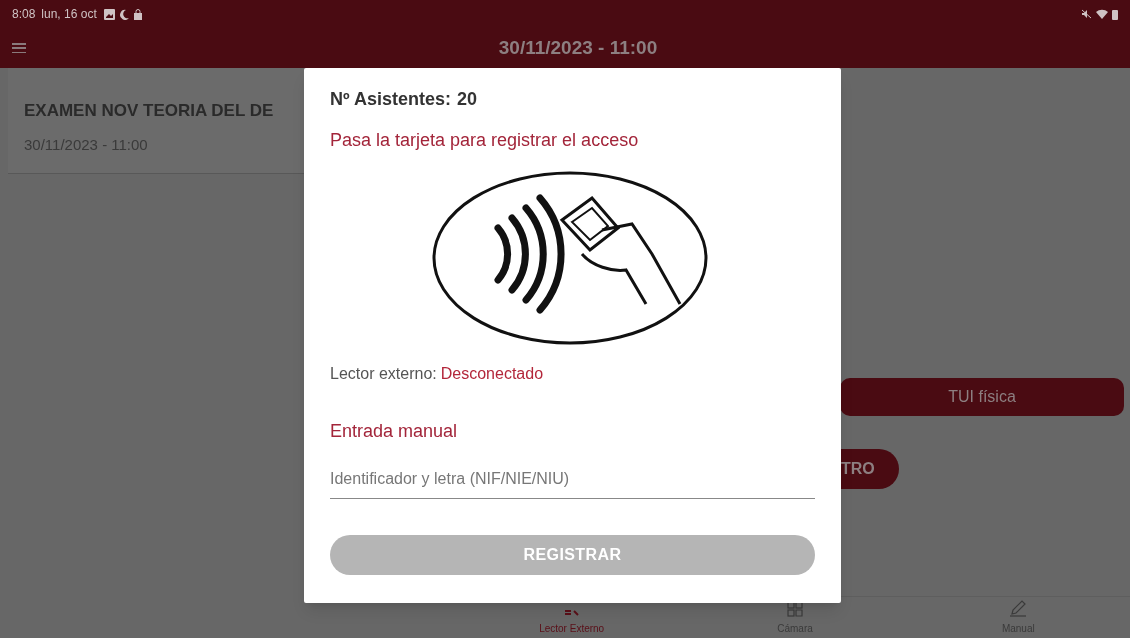 This screenshot has height=638, width=1130. Describe the element at coordinates (1086, 14) in the screenshot. I see `muted-speaker-icon` at that location.